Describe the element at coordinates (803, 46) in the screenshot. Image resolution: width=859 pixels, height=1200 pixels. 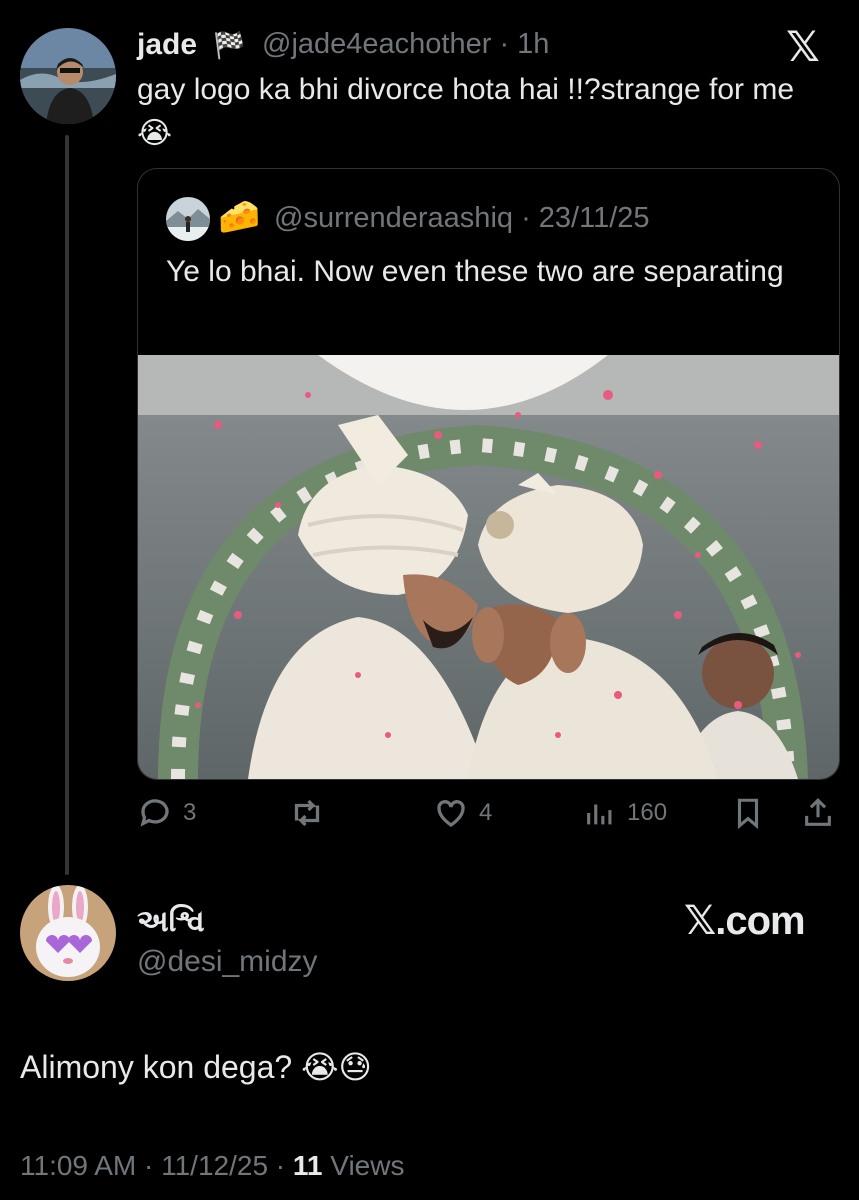
I see `x-logo-icon: 𝕏` at that location.